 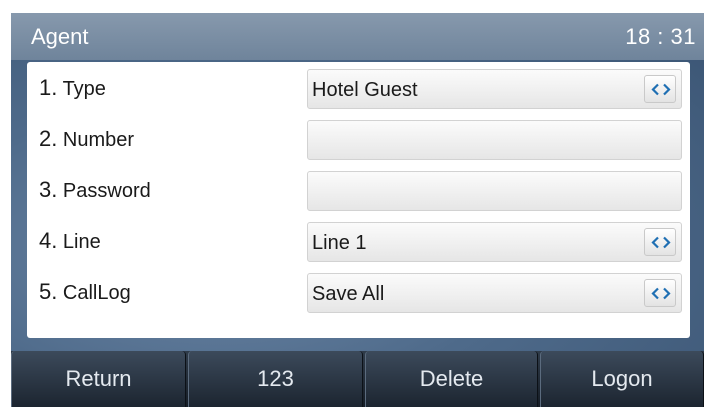 I want to click on calllog-switch-button, so click(x=660, y=293).